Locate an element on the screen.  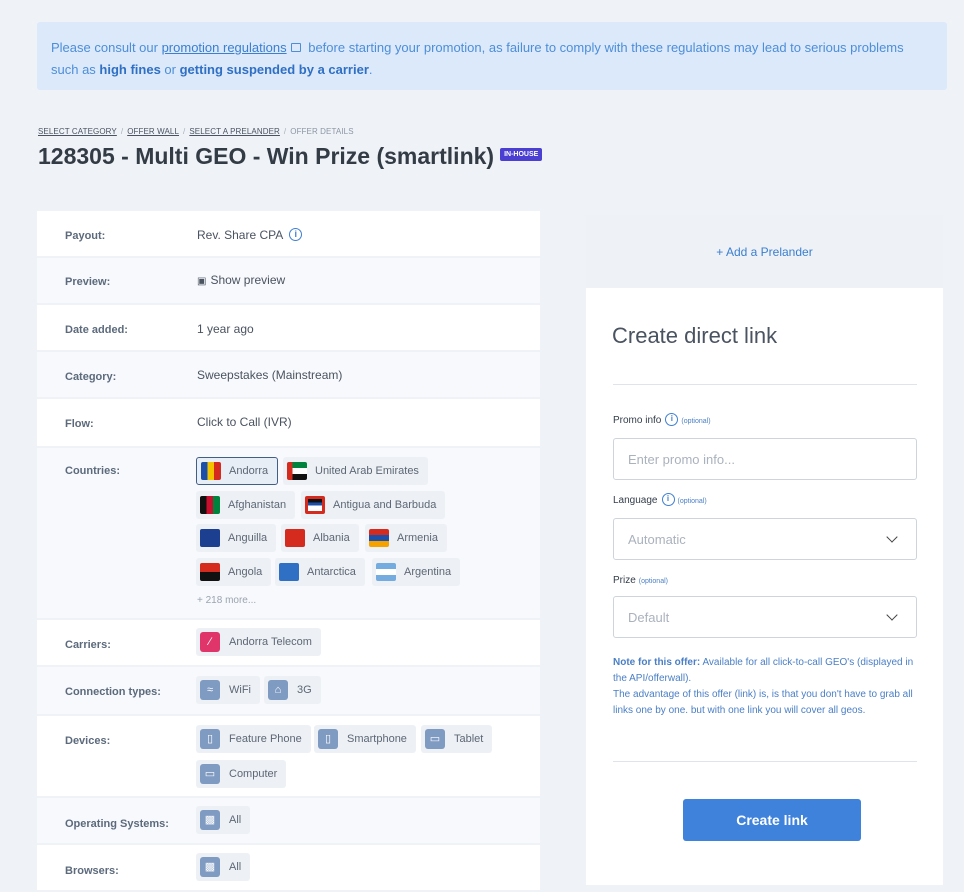
country-name: Armenia is located at coordinates (417, 538).